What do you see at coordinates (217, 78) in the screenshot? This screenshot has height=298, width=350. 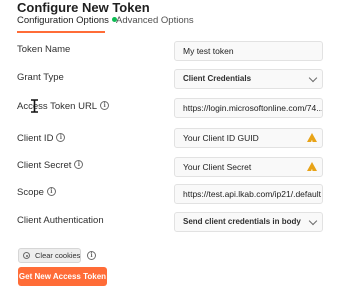 I see `grant-type-value: Client Credentials` at bounding box center [217, 78].